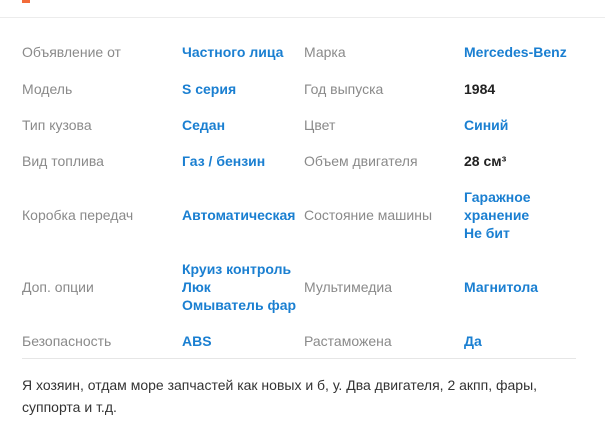  What do you see at coordinates (67, 341) in the screenshot?
I see `spec-label-safety: Безопасность` at bounding box center [67, 341].